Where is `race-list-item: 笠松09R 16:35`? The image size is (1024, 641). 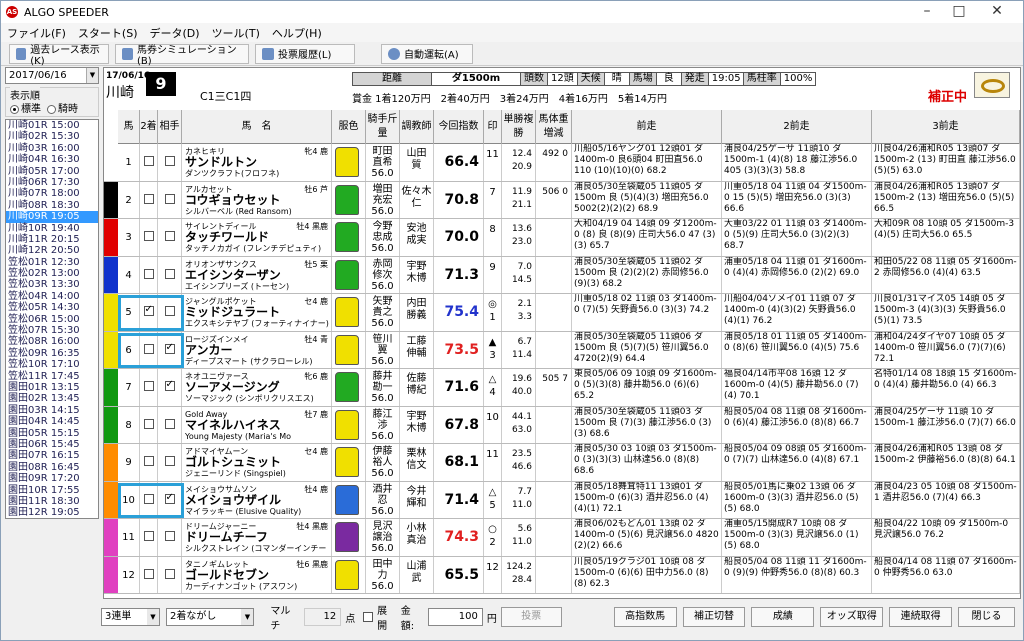 race-list-item: 笠松09R 16:35 is located at coordinates (52, 353).